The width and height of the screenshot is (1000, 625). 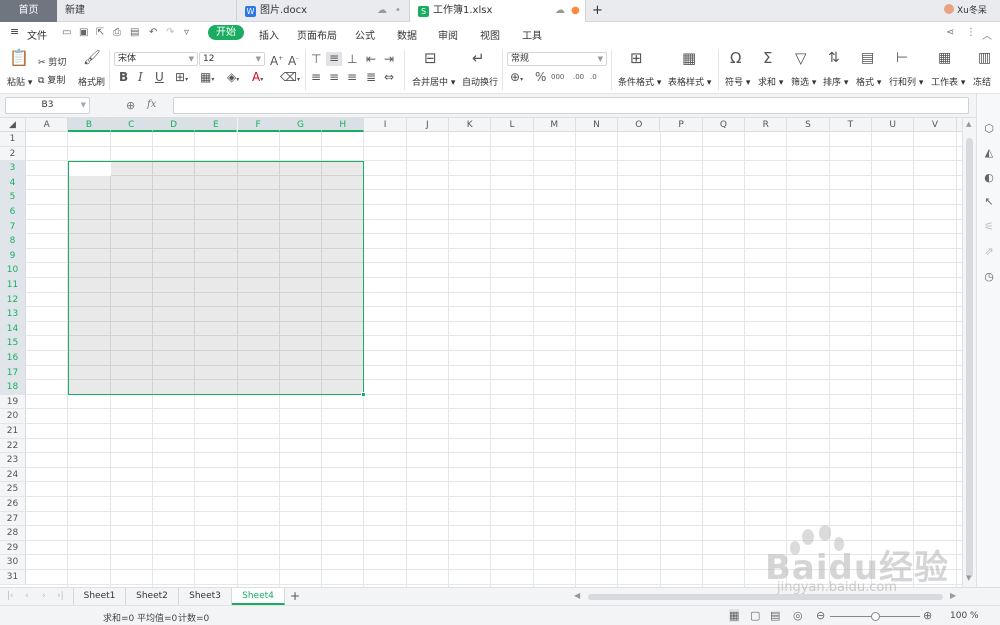 I want to click on increase-indent-icon: ⇥, so click(x=389, y=59).